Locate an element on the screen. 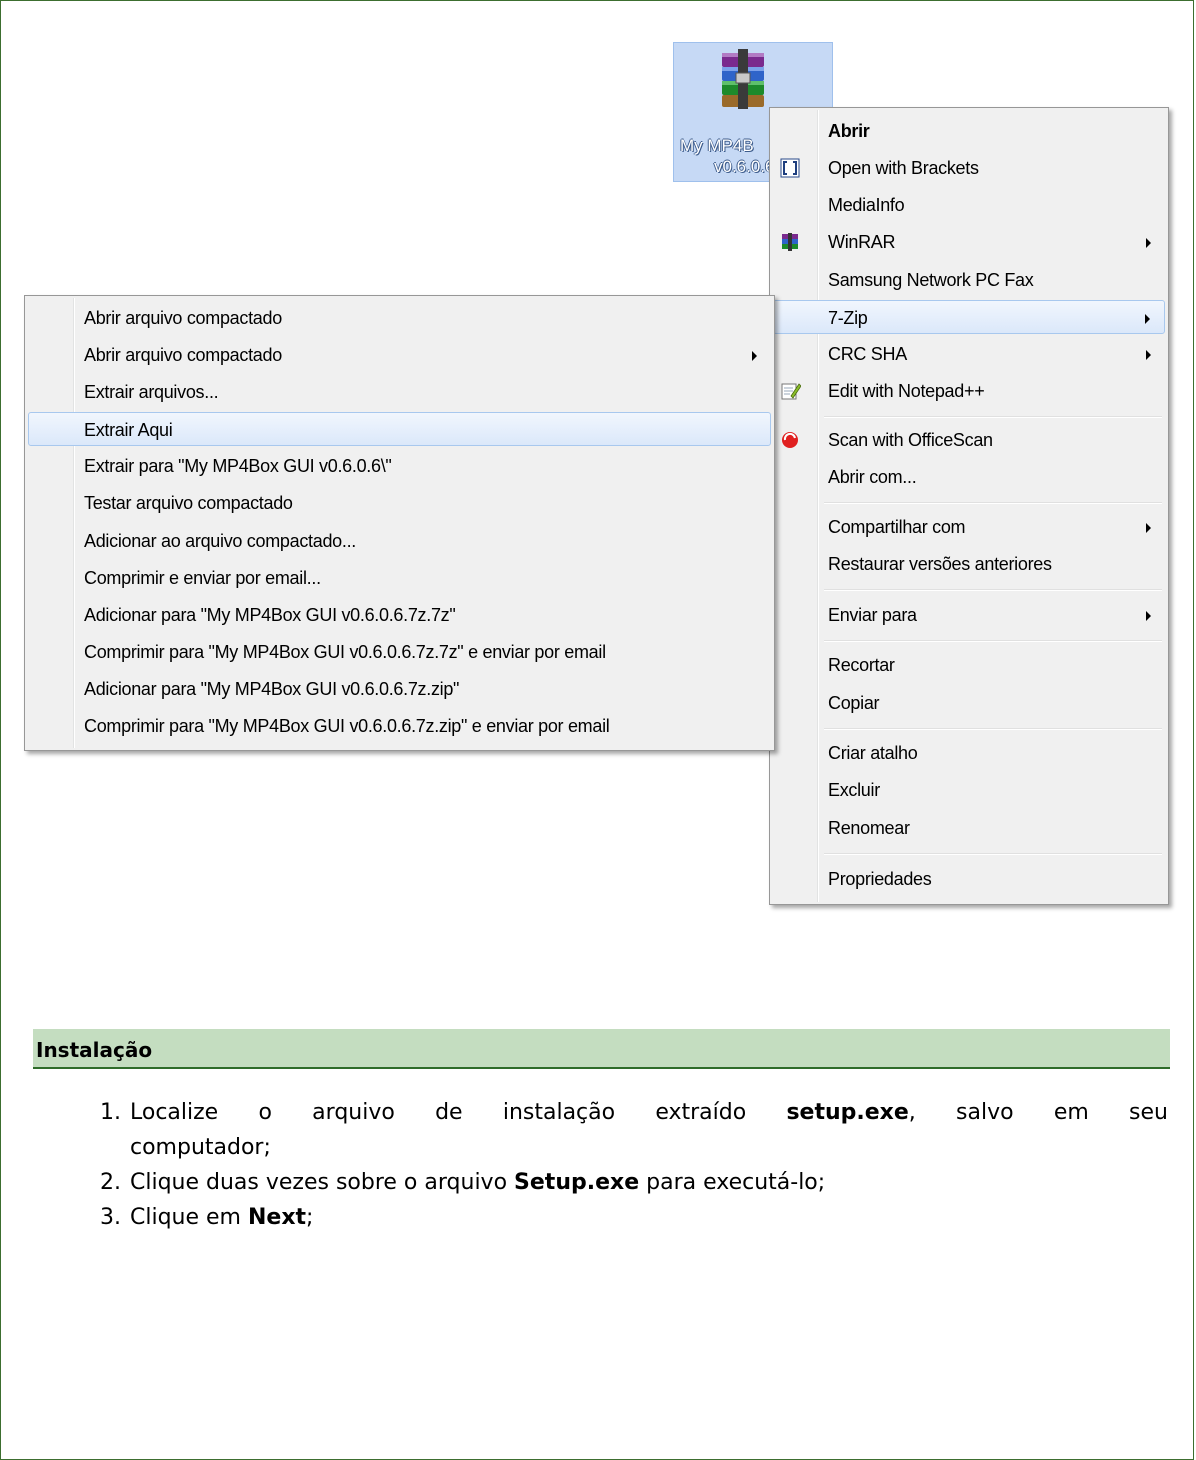 The width and height of the screenshot is (1196, 1460). step-button-name: Next is located at coordinates (277, 1217).